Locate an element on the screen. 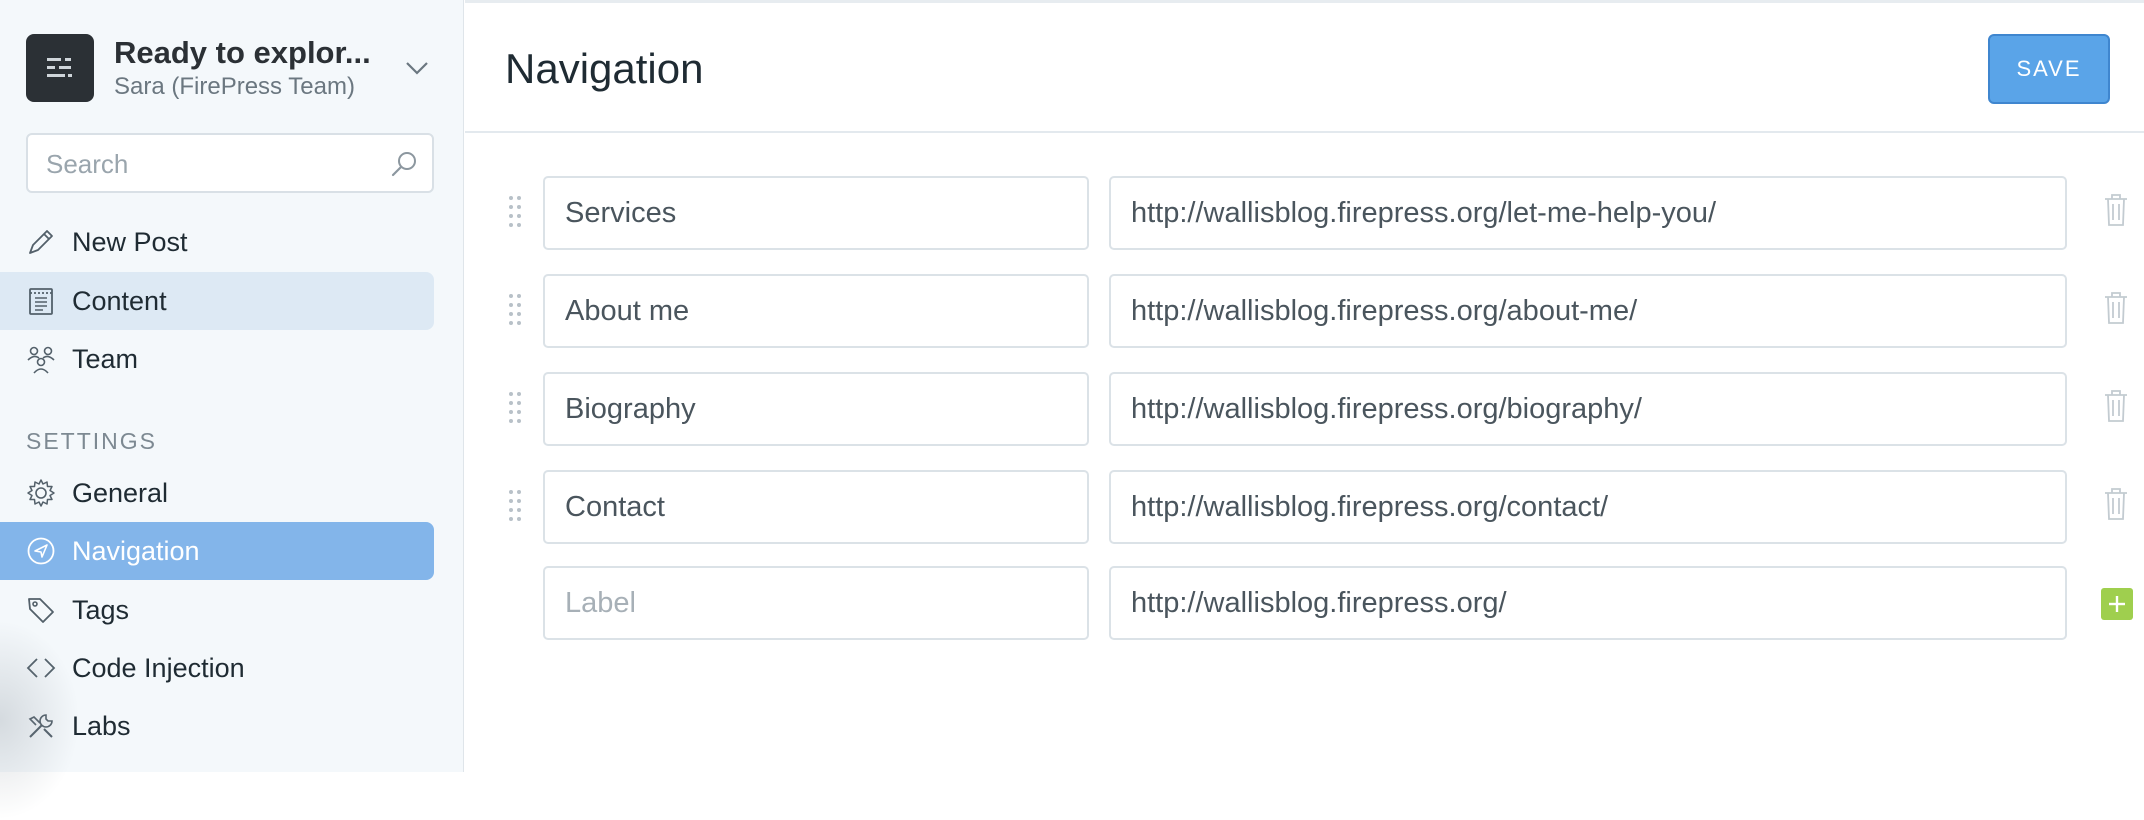 This screenshot has width=2144, height=820. plus-icon is located at coordinates (2117, 604).